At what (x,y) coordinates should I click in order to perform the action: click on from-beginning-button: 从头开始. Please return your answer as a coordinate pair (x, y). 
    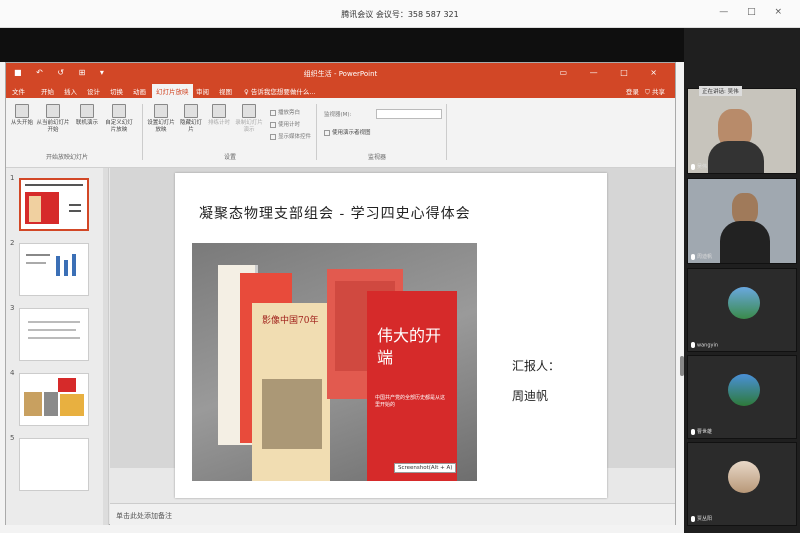
    Looking at the image, I should click on (22, 115).